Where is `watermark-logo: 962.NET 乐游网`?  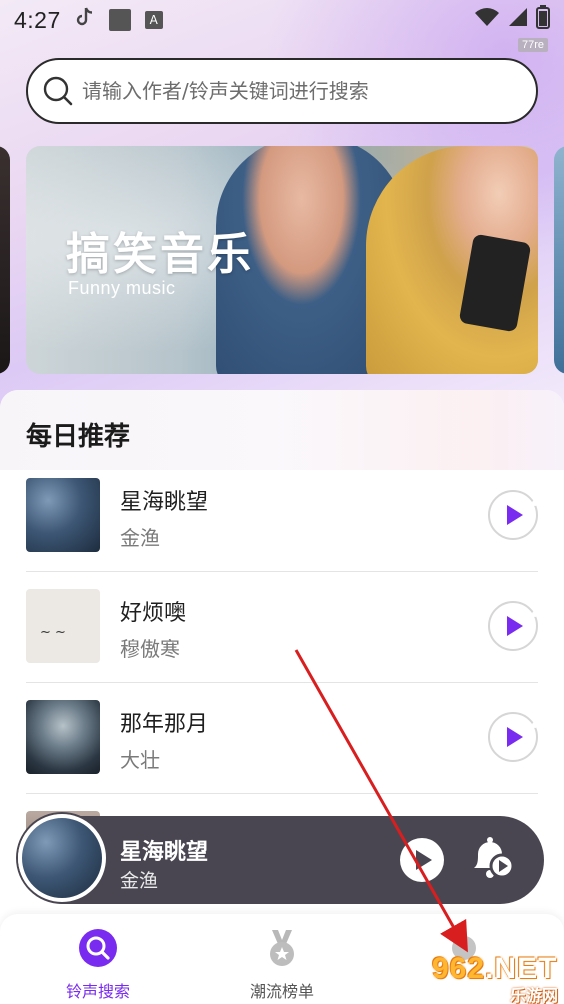
watermark-logo: 962.NET 乐游网 is located at coordinates (494, 978).